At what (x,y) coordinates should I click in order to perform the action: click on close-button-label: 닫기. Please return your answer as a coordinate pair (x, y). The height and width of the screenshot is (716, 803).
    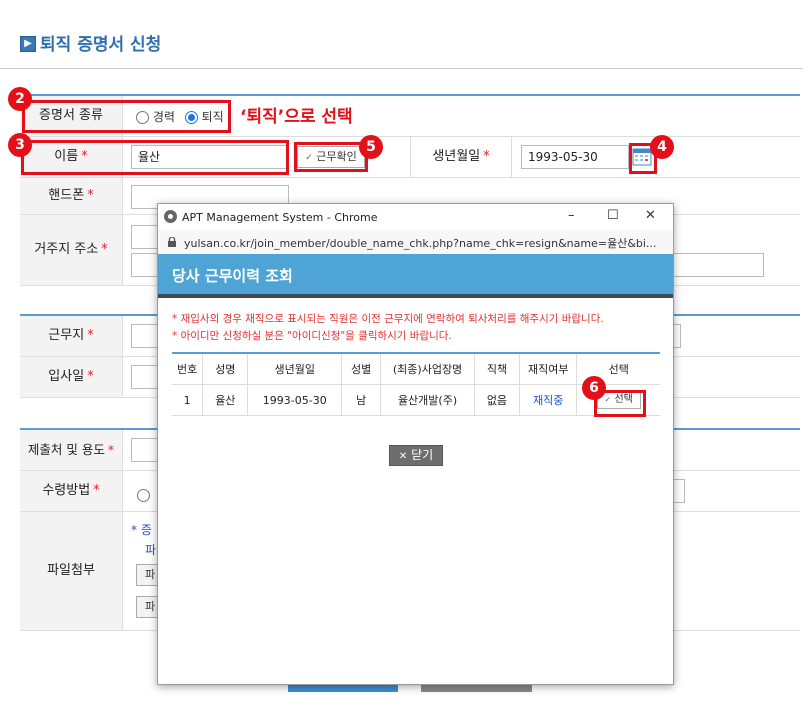
    Looking at the image, I should click on (422, 455).